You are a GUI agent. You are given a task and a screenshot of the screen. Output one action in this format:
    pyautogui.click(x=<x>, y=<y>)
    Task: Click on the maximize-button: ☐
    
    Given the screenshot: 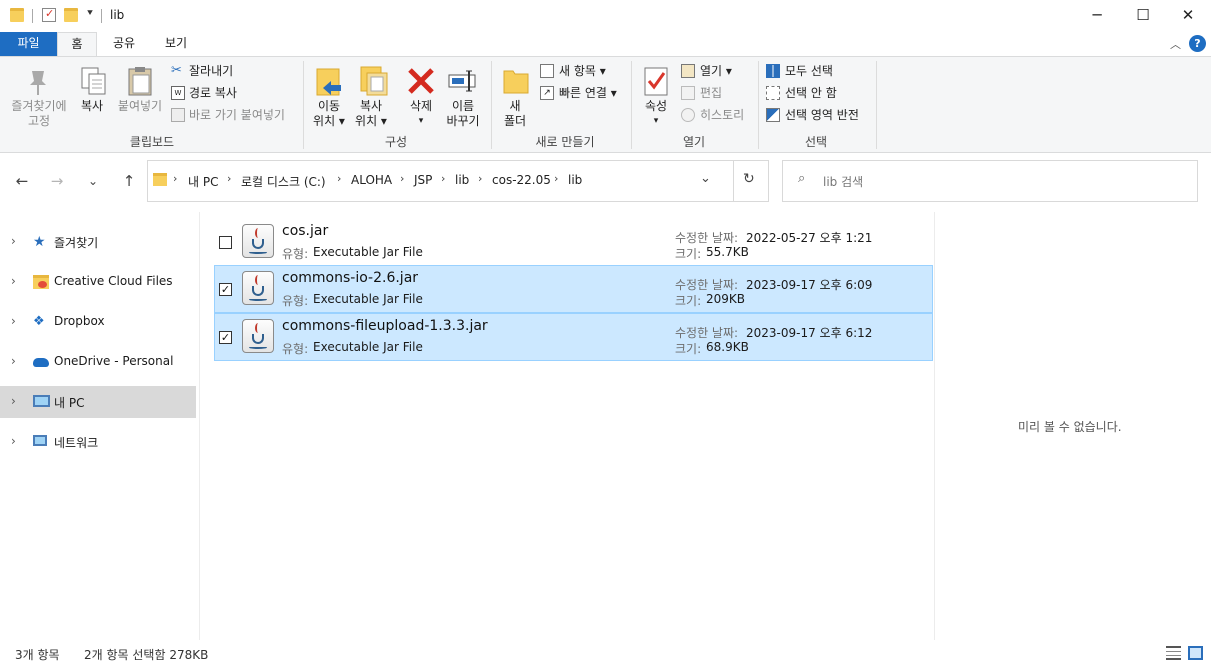 What is the action you would take?
    pyautogui.click(x=1143, y=16)
    